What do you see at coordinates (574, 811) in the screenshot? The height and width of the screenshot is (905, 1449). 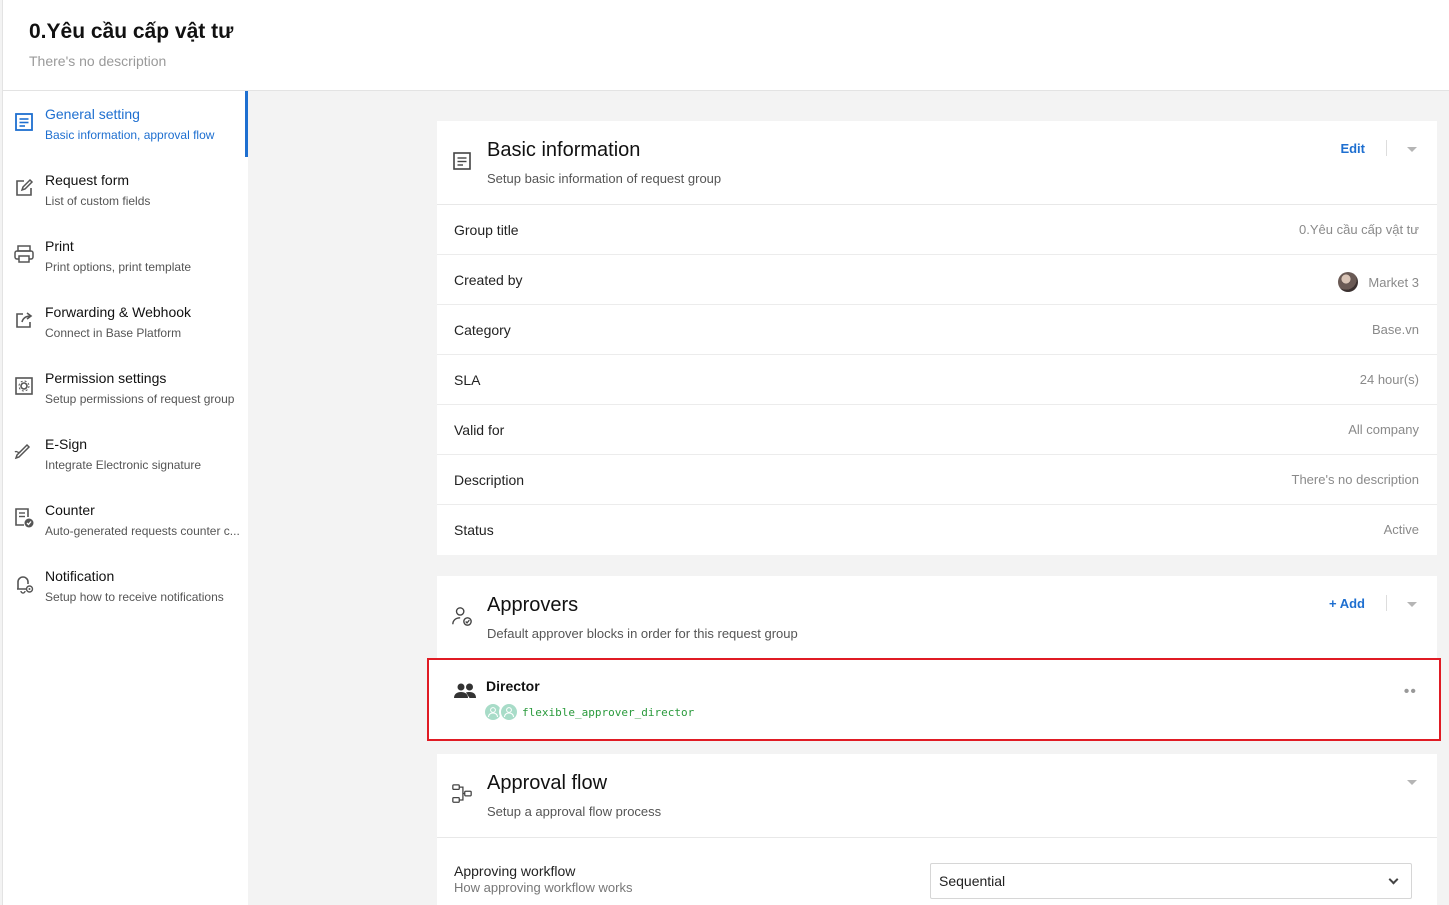 I see `card-subtitle: Setup a approval flow process` at bounding box center [574, 811].